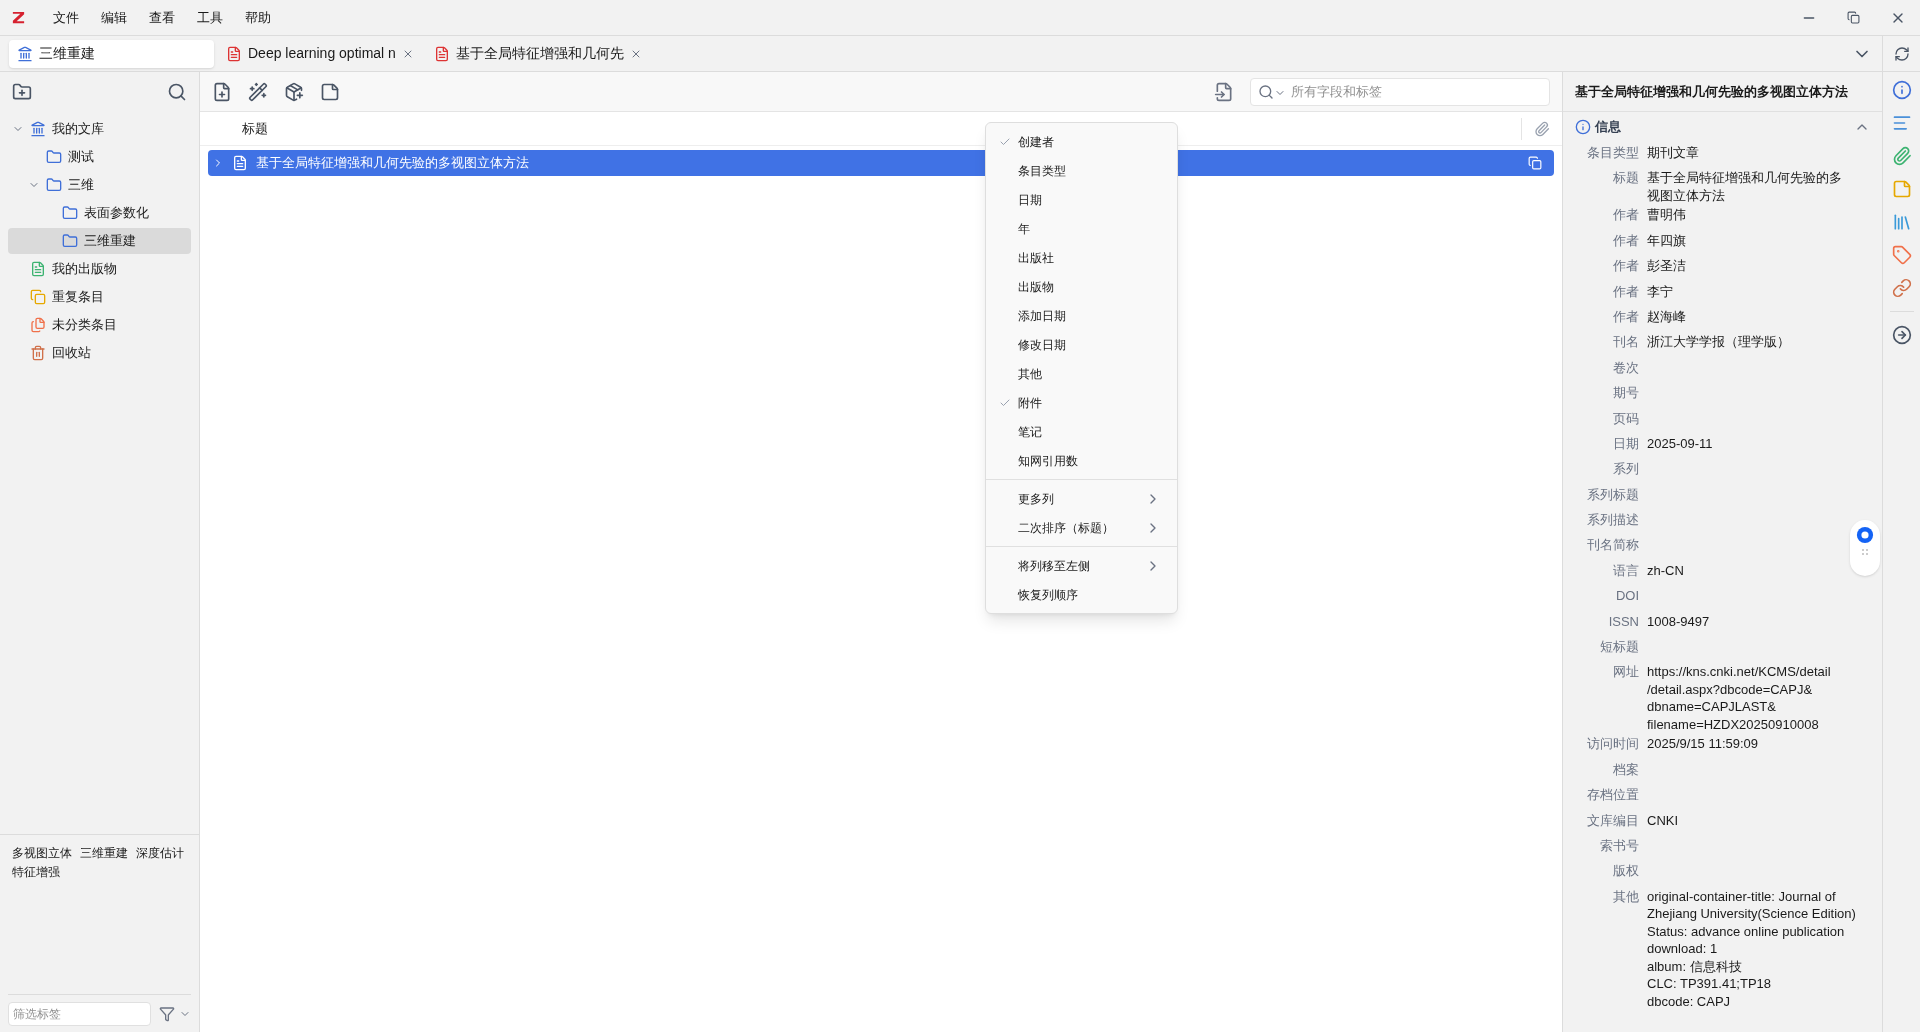  Describe the element at coordinates (1901, 123) in the screenshot. I see `abstract-icon` at that location.